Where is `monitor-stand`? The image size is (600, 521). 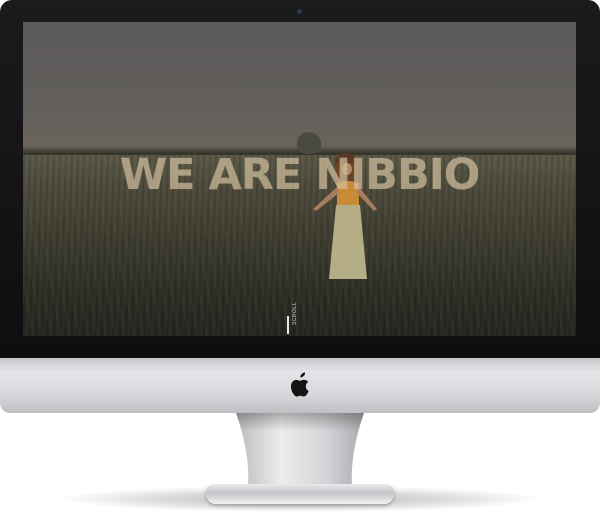 monitor-stand is located at coordinates (300, 449).